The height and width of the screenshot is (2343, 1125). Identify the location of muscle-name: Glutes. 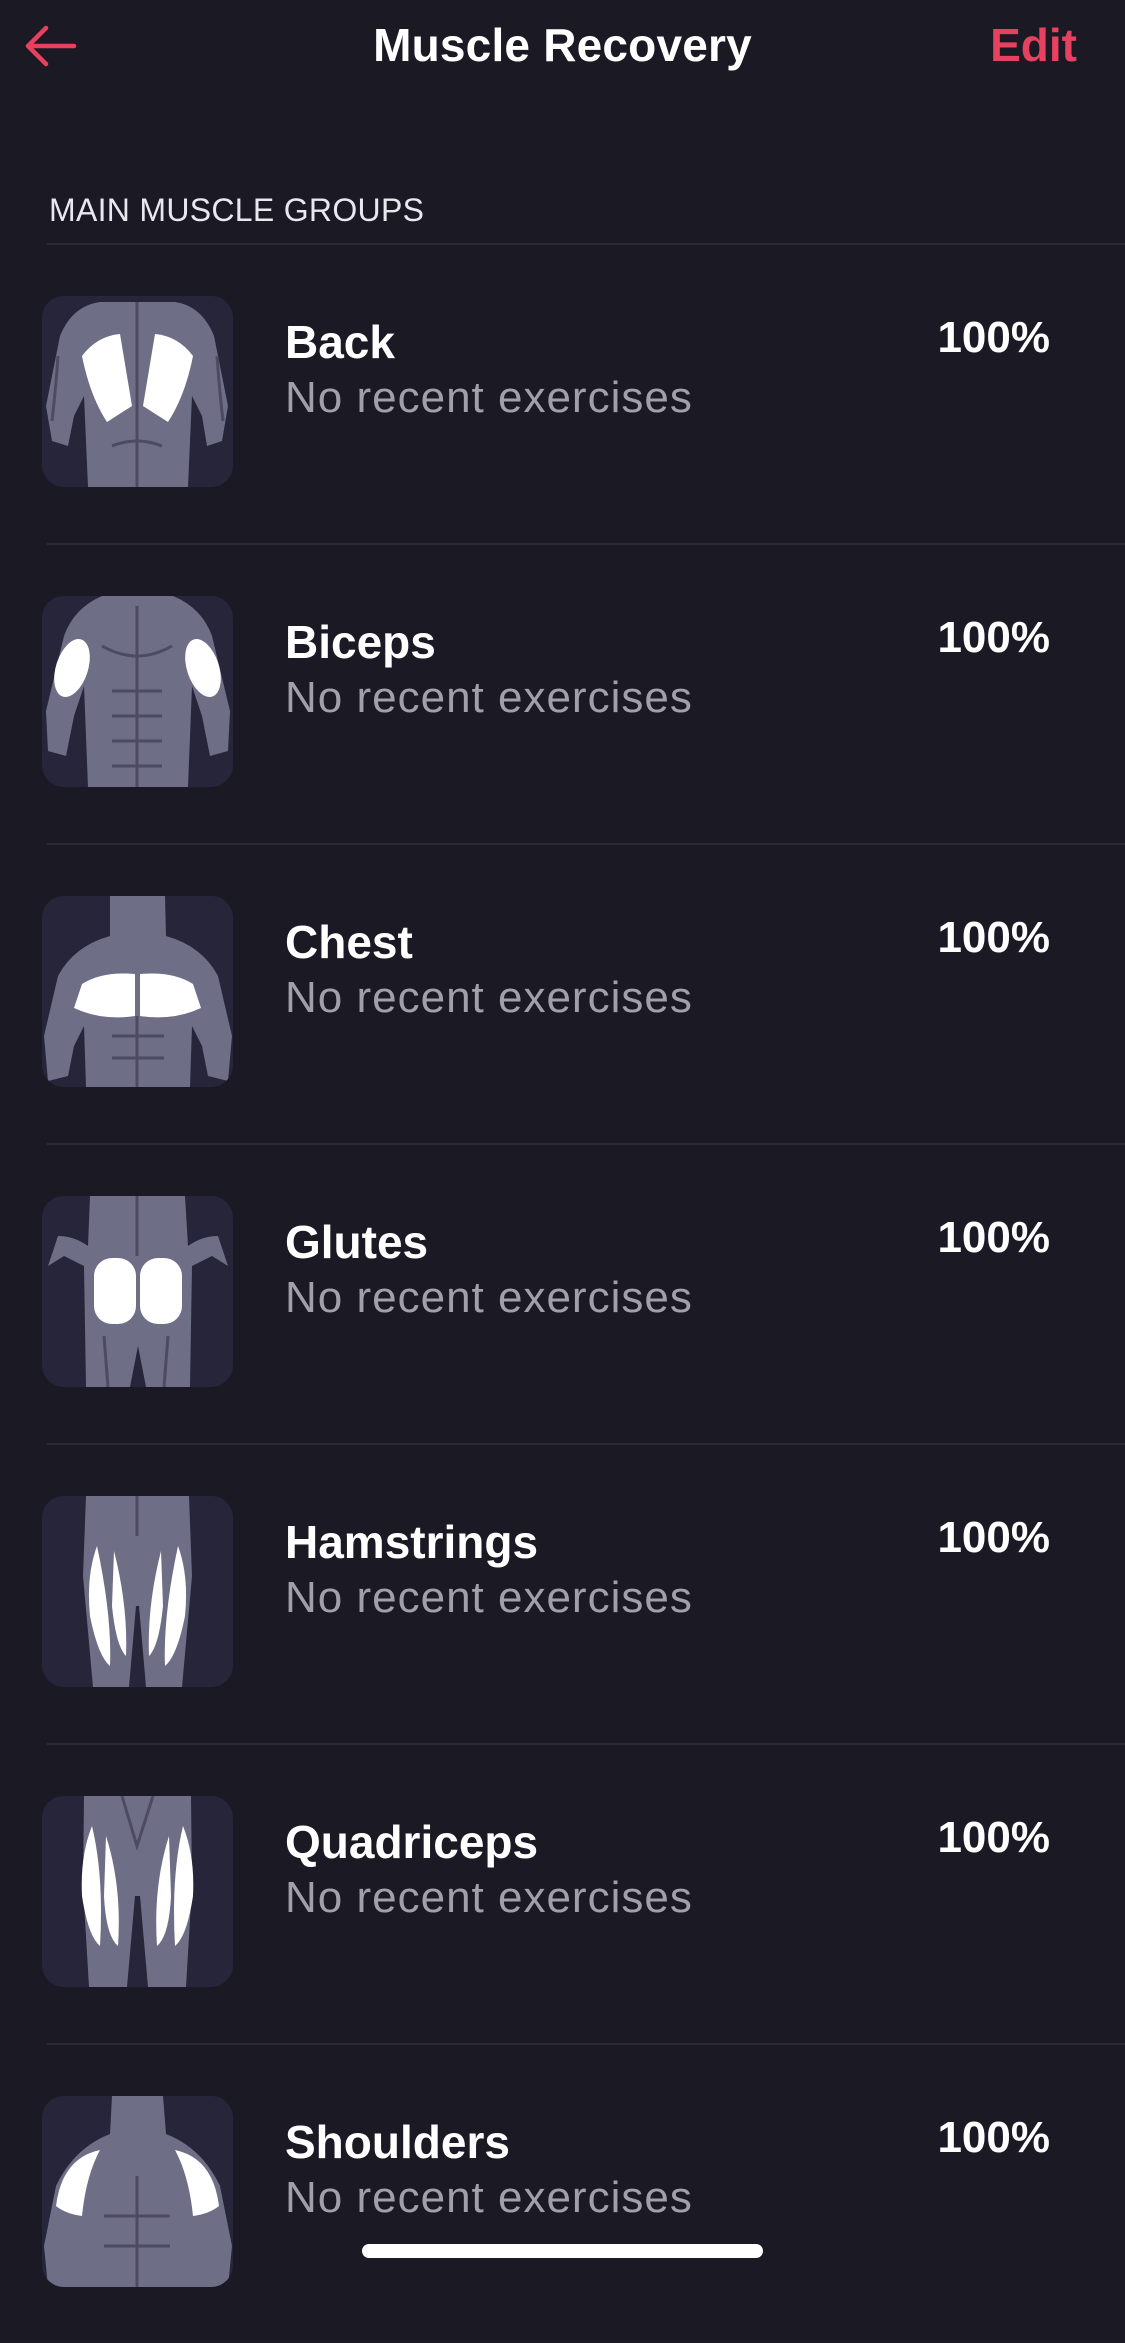
(357, 1242).